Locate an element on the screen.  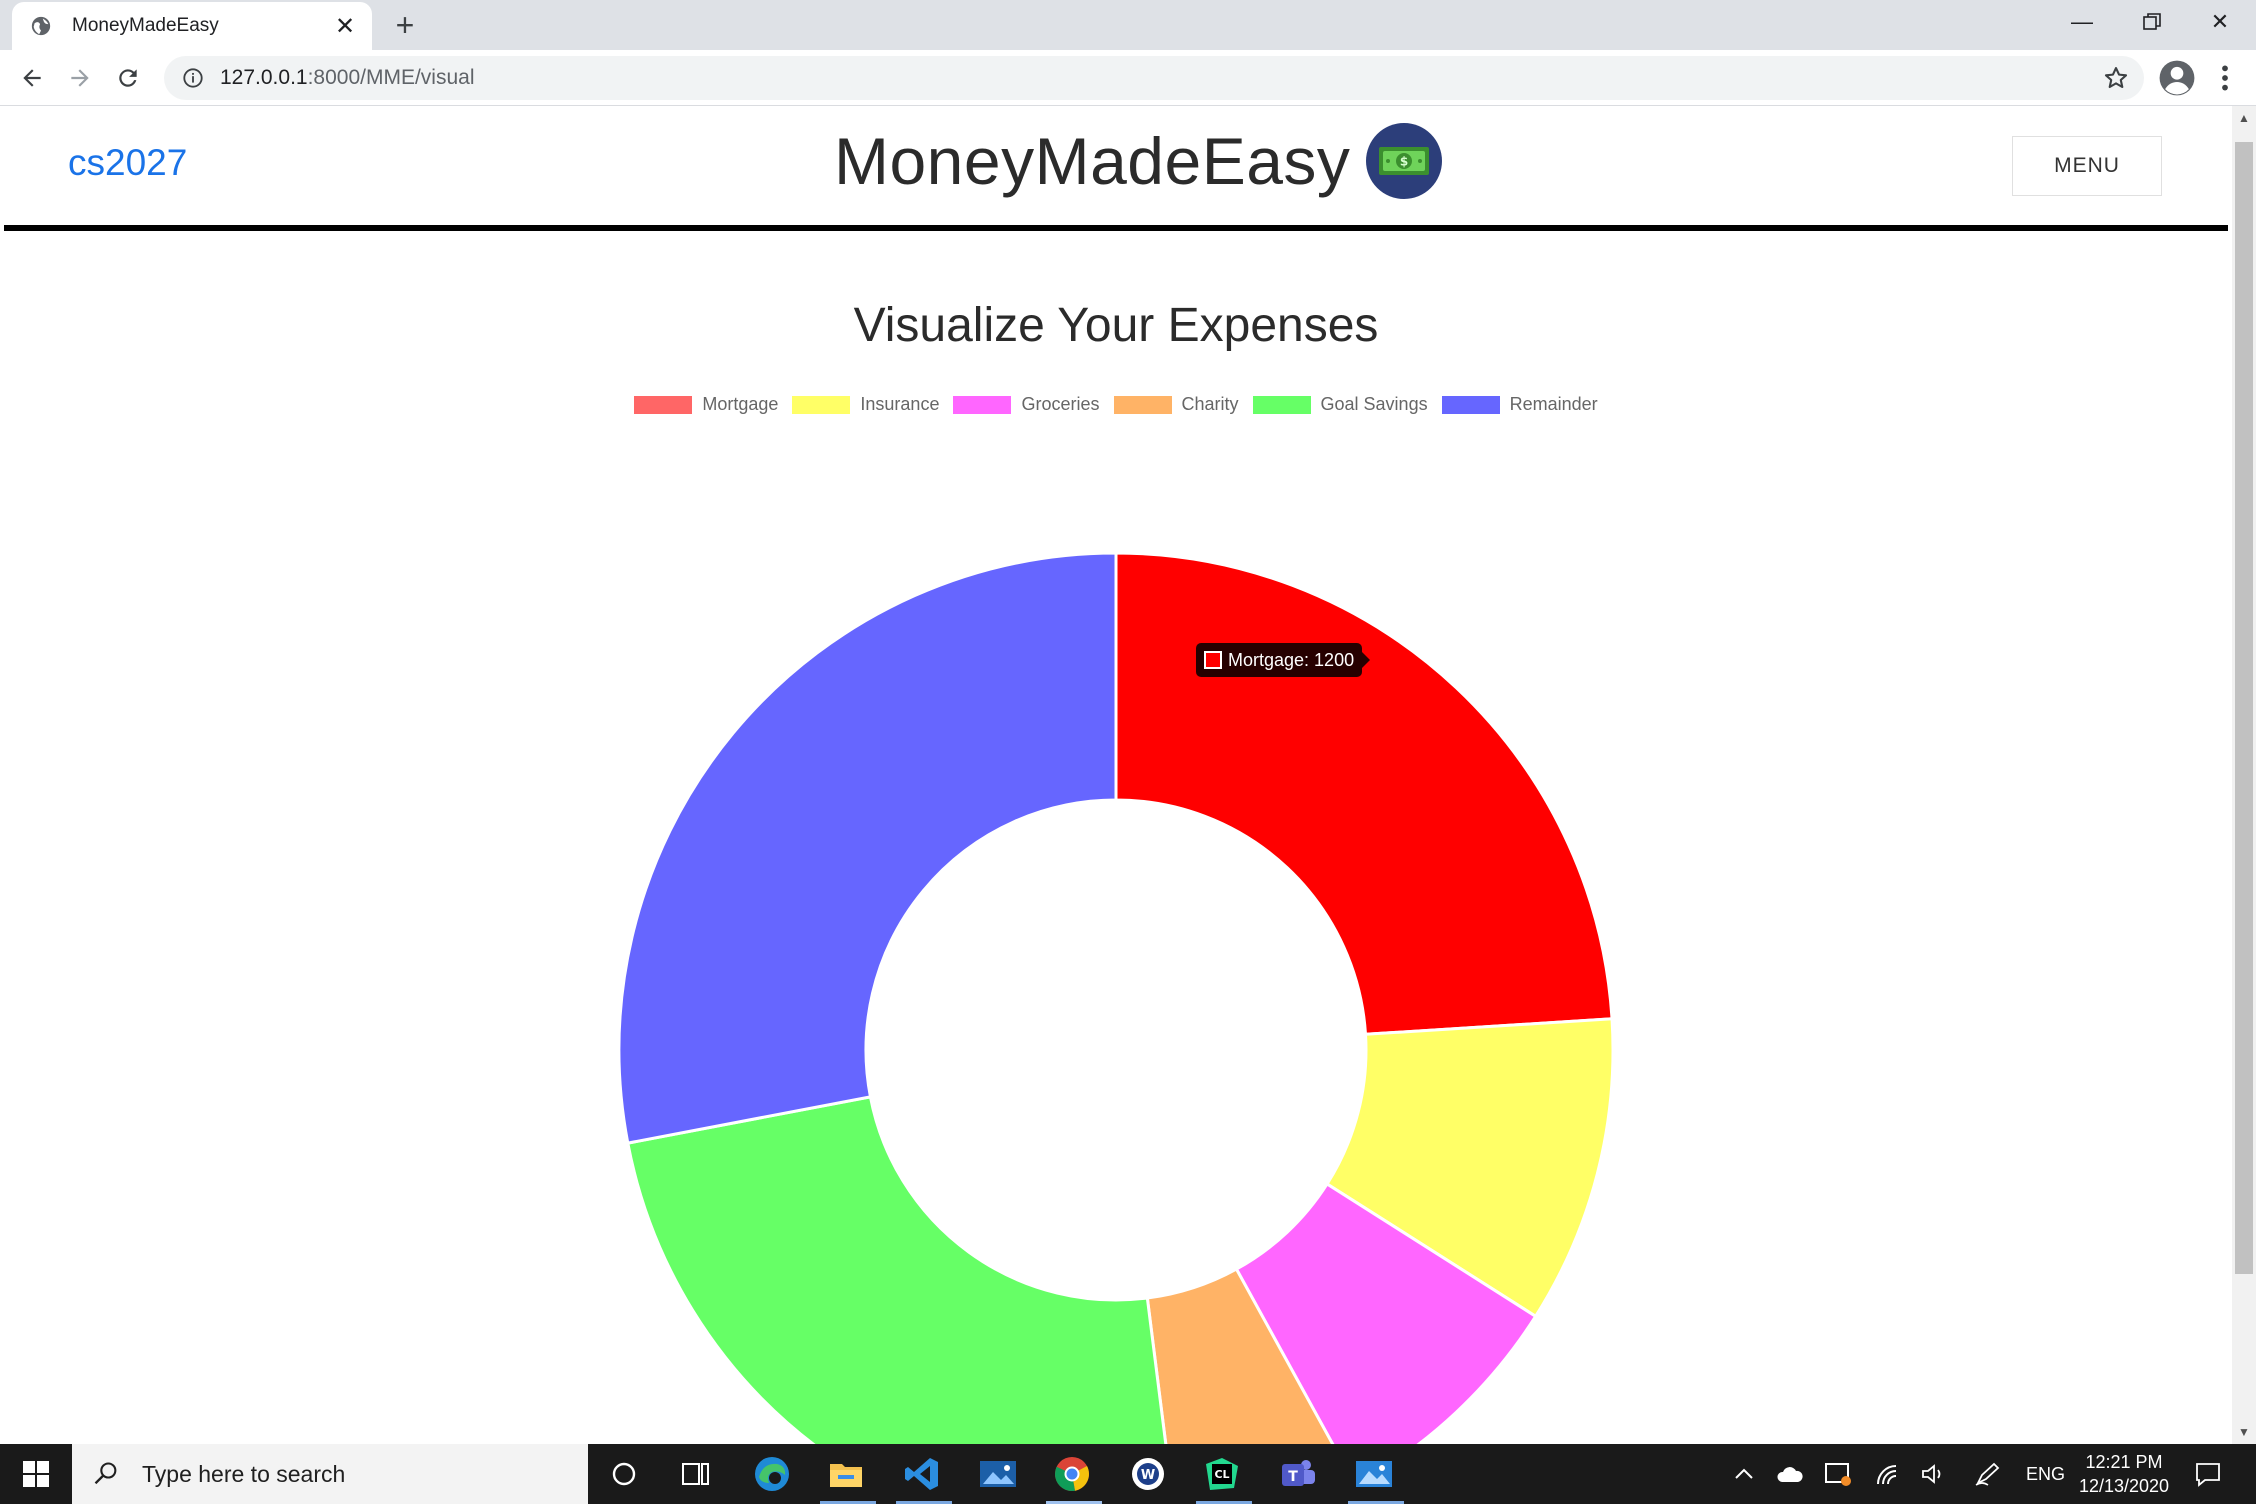
scroll-down-arrow-icon: ▼ is located at coordinates (2244, 1432).